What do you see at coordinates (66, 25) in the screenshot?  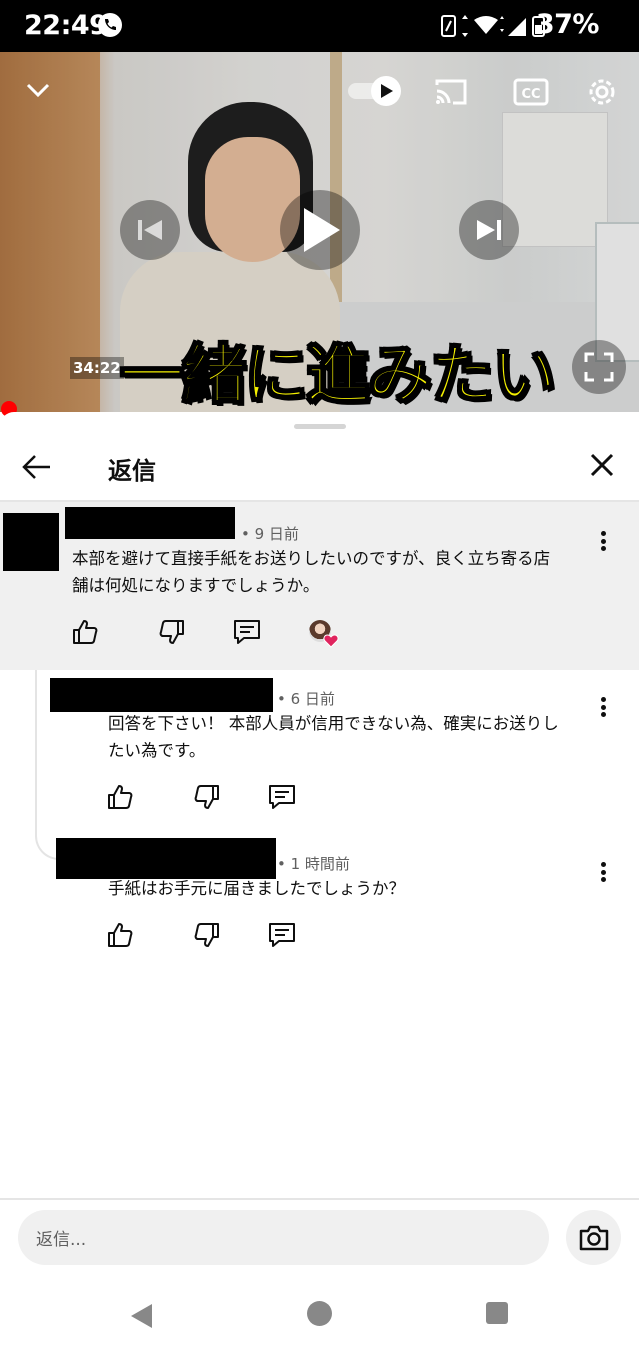 I see `status-time: 22:49` at bounding box center [66, 25].